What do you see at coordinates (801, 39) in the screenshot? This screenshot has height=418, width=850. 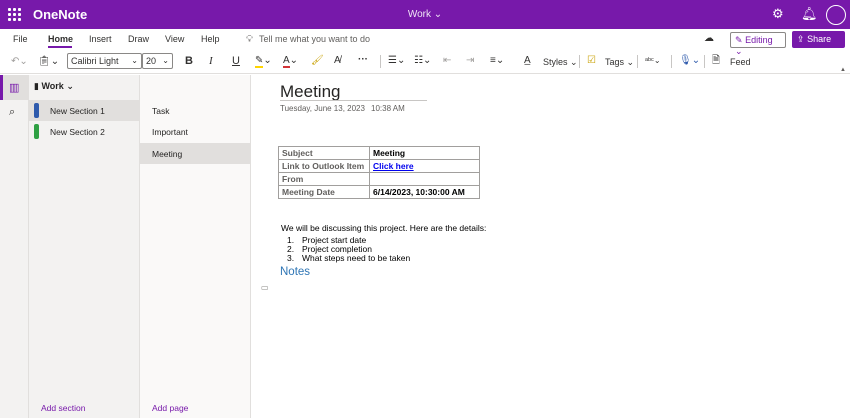 I see `share-icon: ⇪` at bounding box center [801, 39].